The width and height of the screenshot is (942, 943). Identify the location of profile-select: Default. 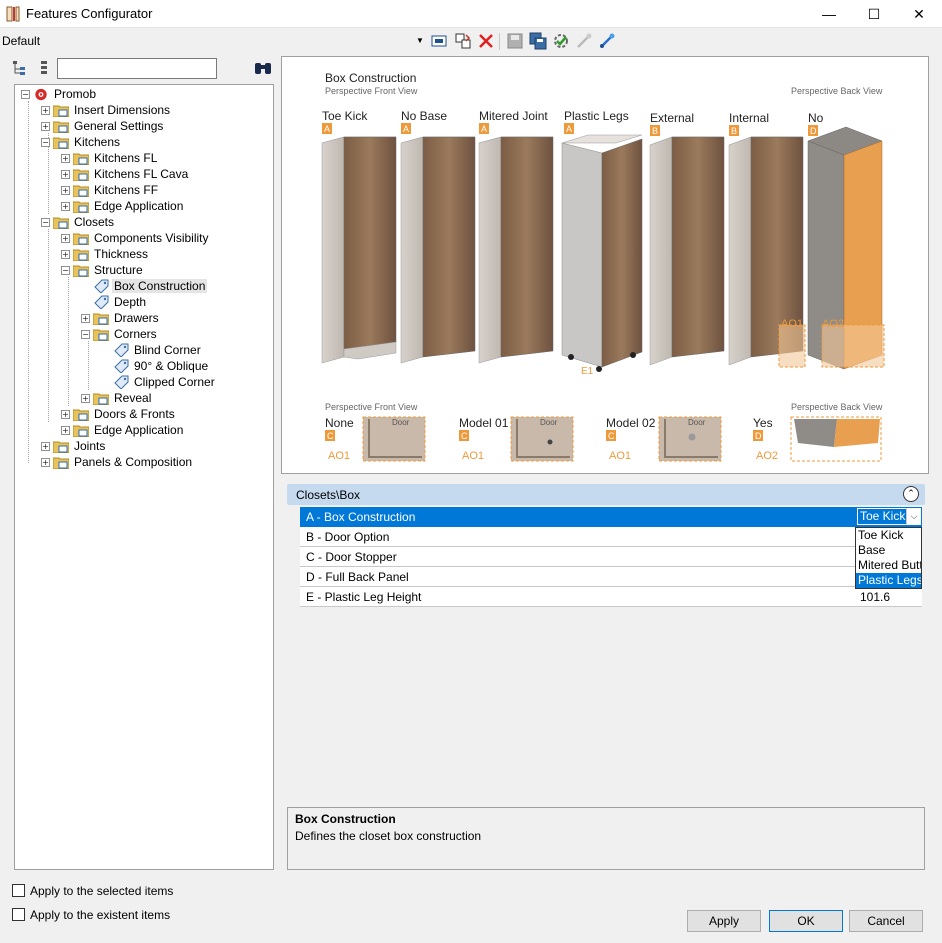
(21, 41).